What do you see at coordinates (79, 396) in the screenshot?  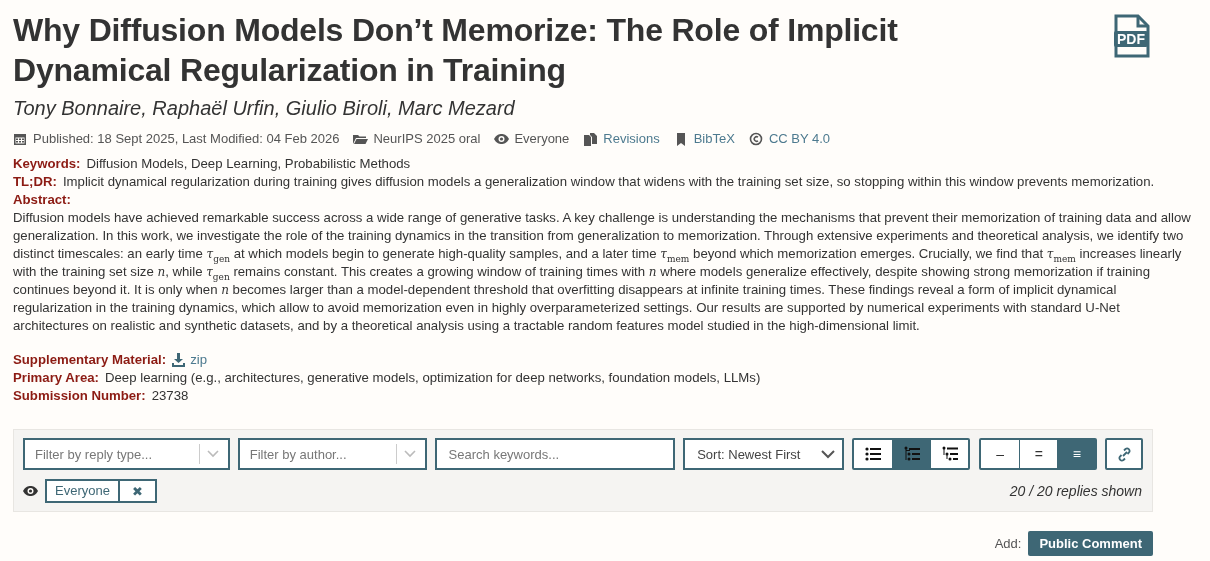 I see `field-label: Submission Number:` at bounding box center [79, 396].